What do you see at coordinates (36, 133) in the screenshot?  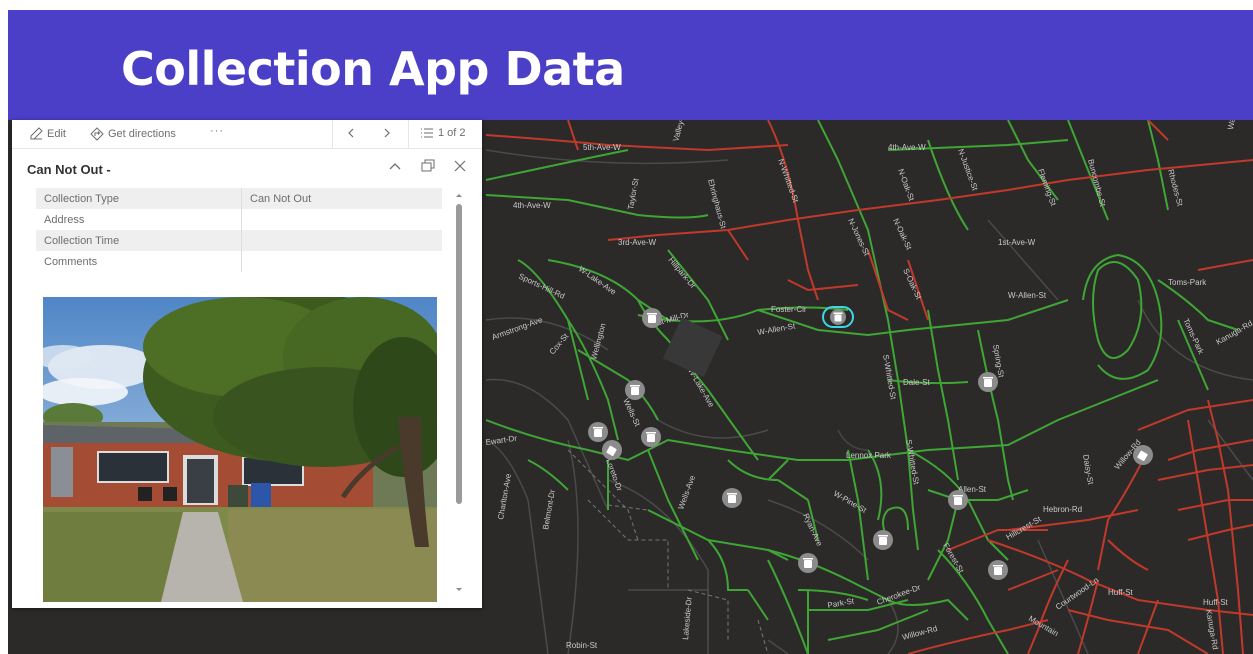 I see `pencil-icon` at bounding box center [36, 133].